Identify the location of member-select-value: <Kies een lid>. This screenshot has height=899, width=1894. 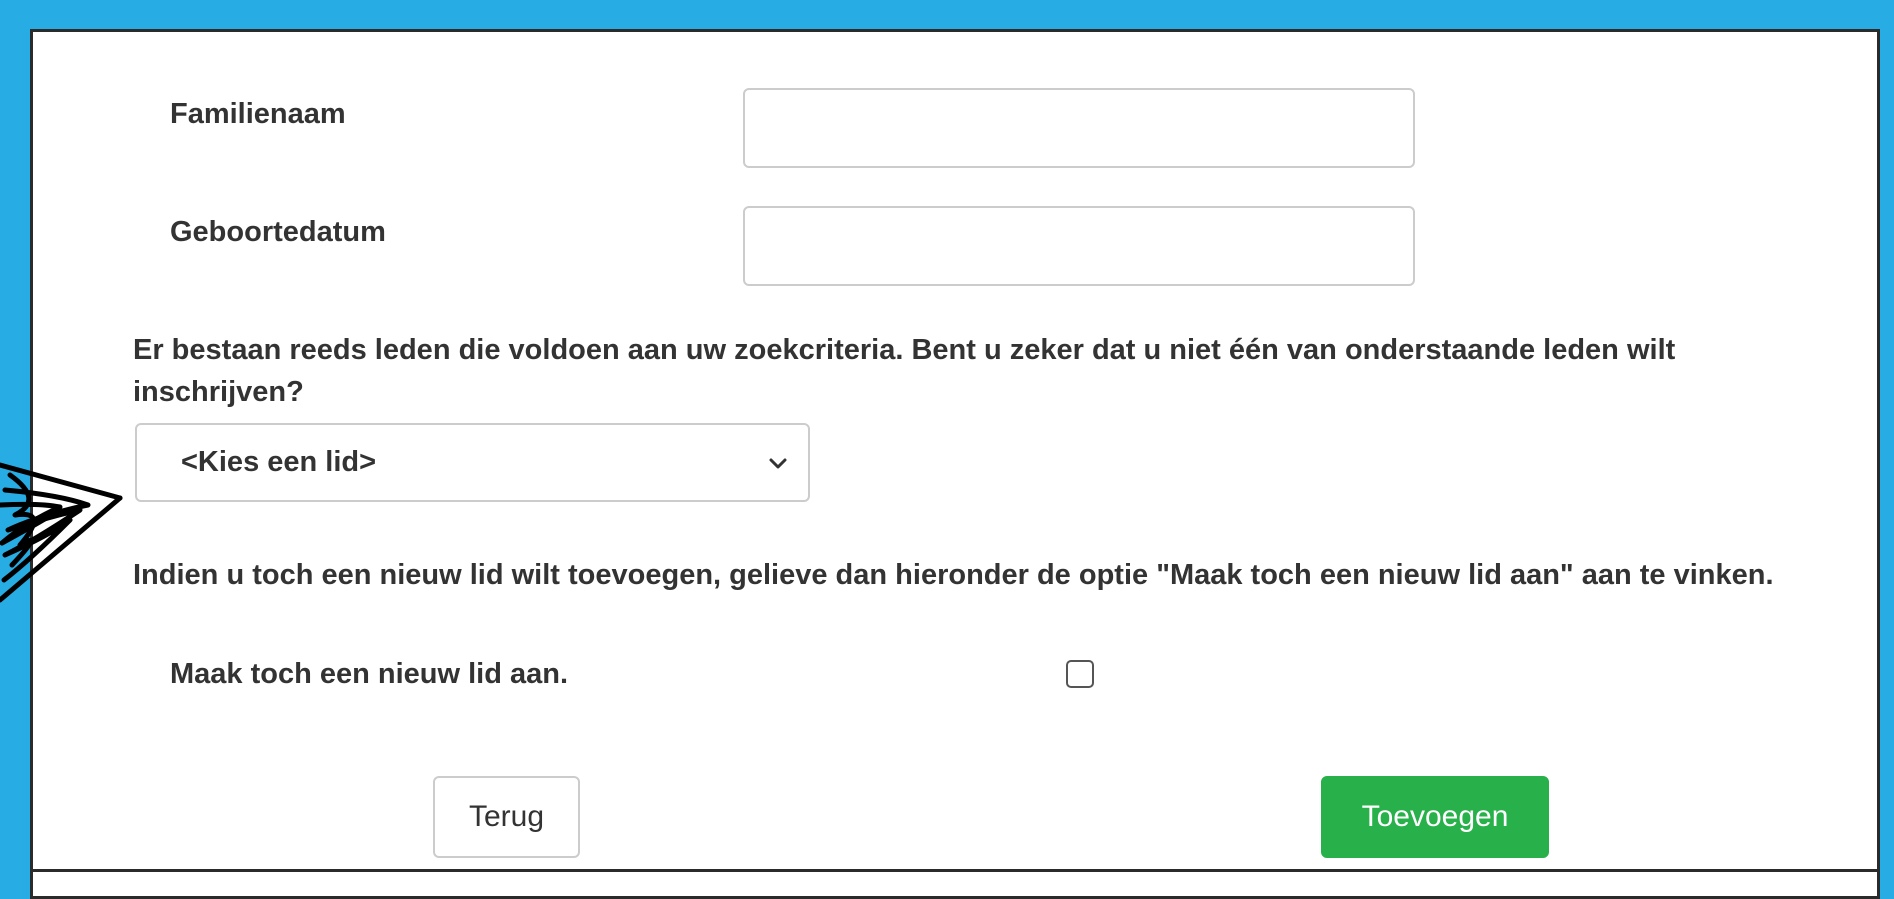
(279, 462).